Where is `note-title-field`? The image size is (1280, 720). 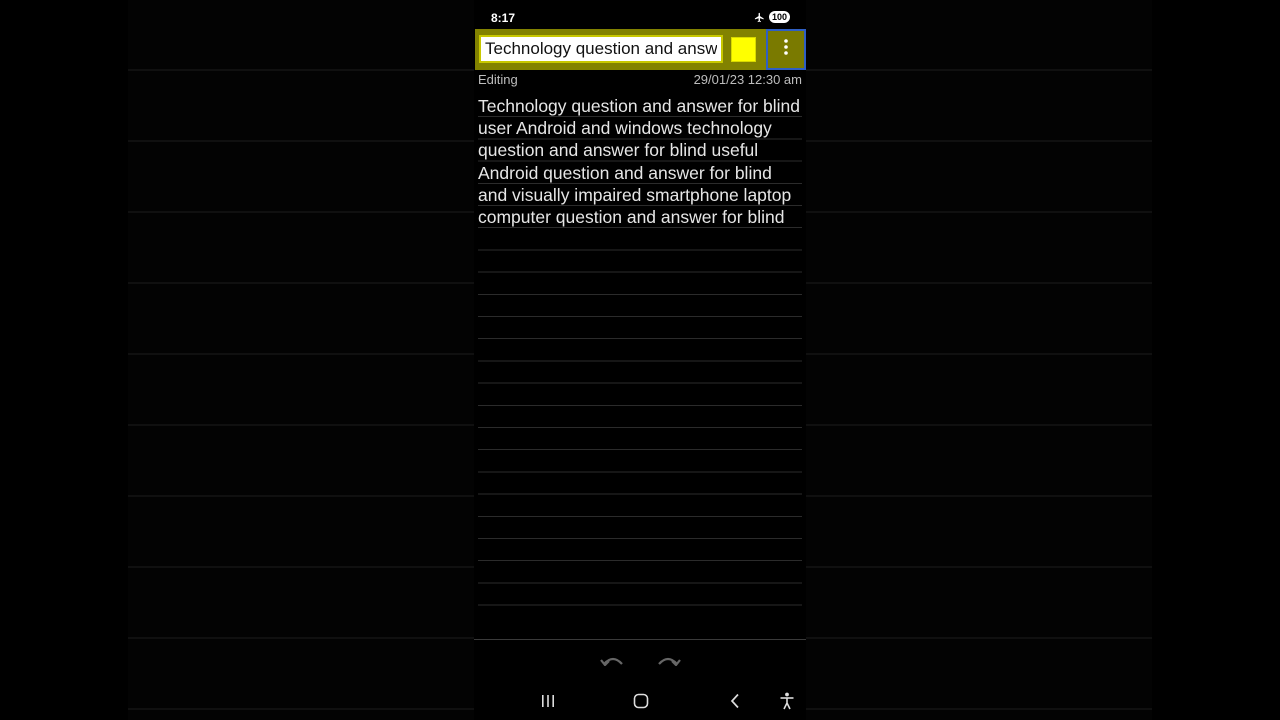
note-title-field is located at coordinates (601, 49).